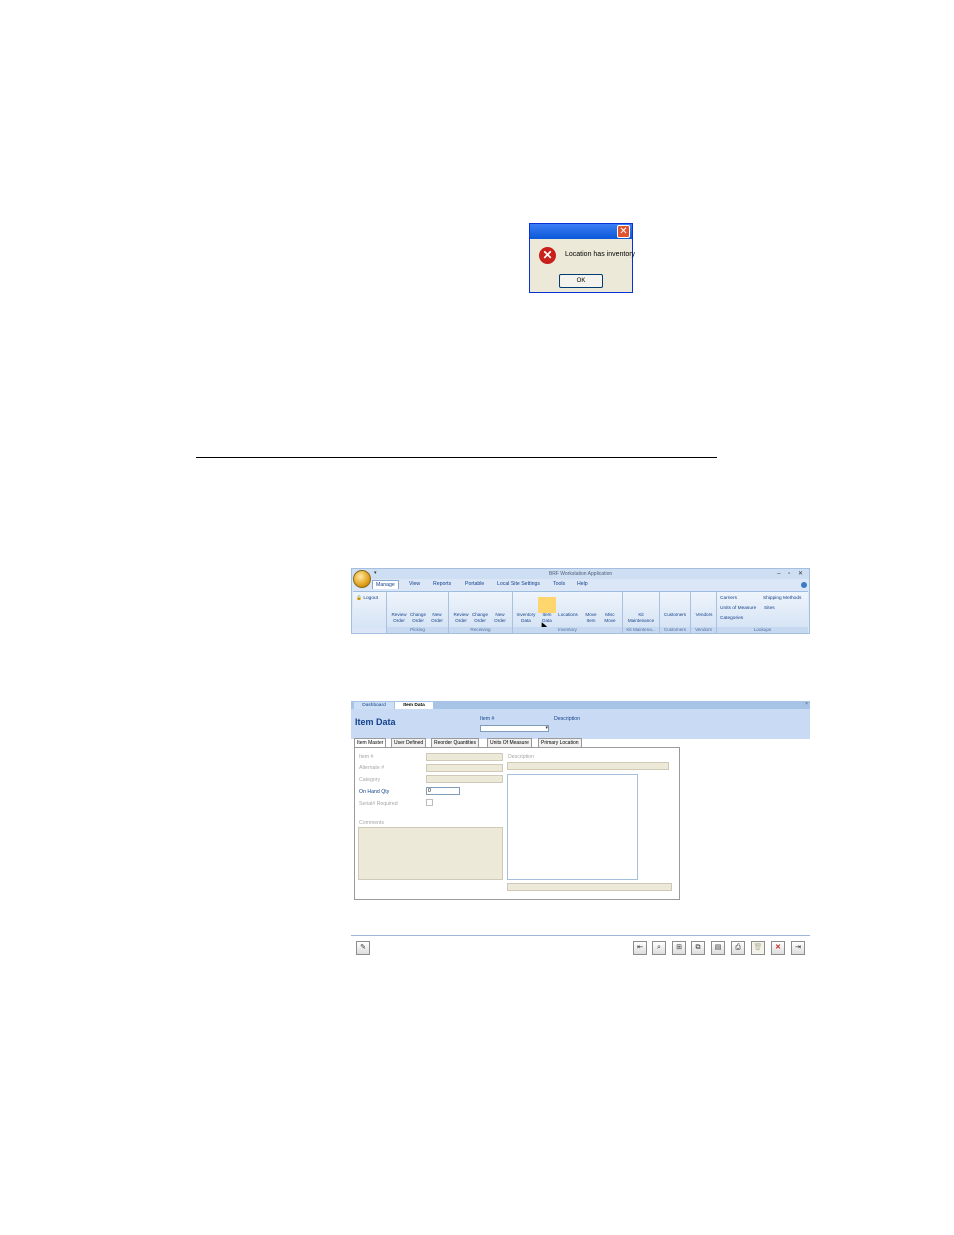  I want to click on on-hand-qty-field: 0, so click(443, 791).